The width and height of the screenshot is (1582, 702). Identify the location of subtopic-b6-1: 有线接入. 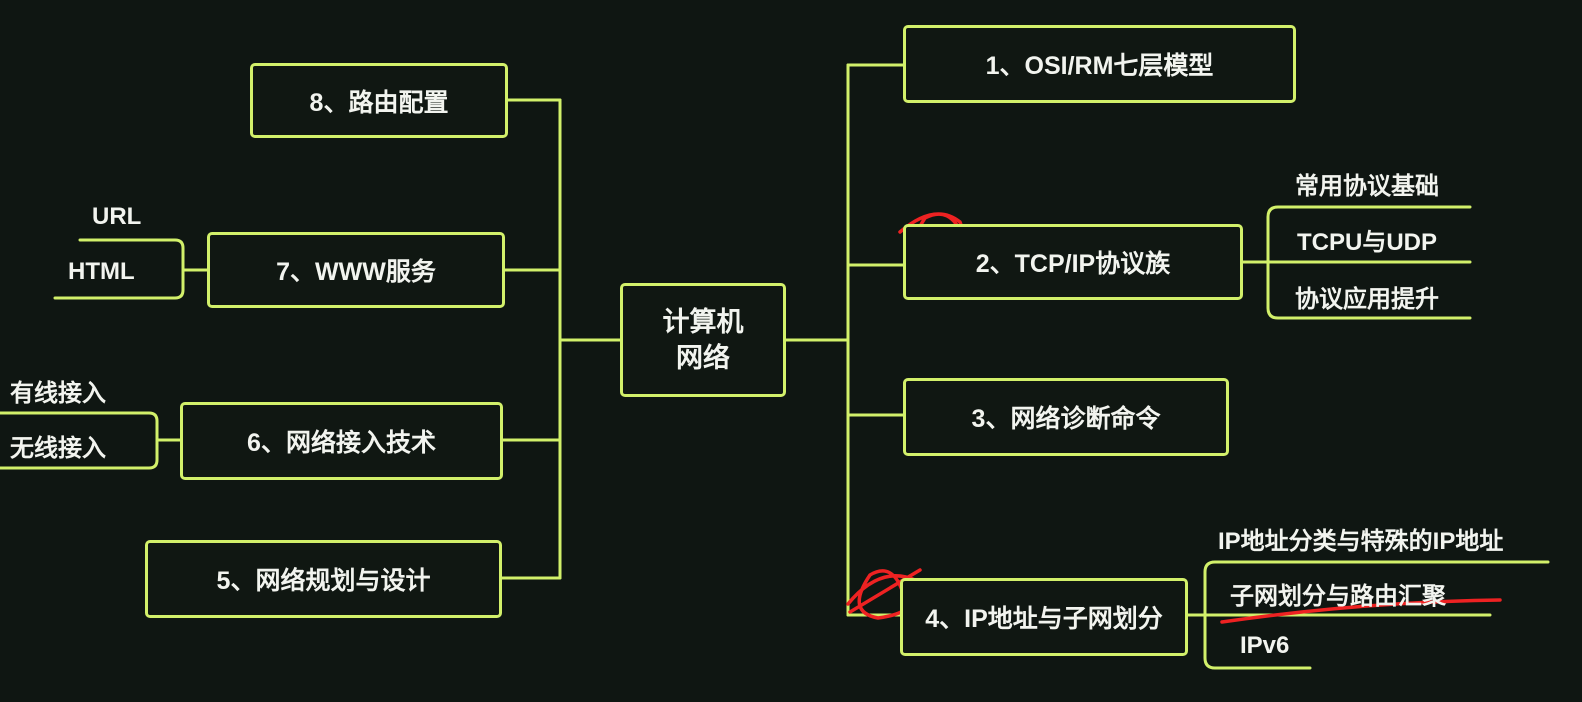
(58, 390).